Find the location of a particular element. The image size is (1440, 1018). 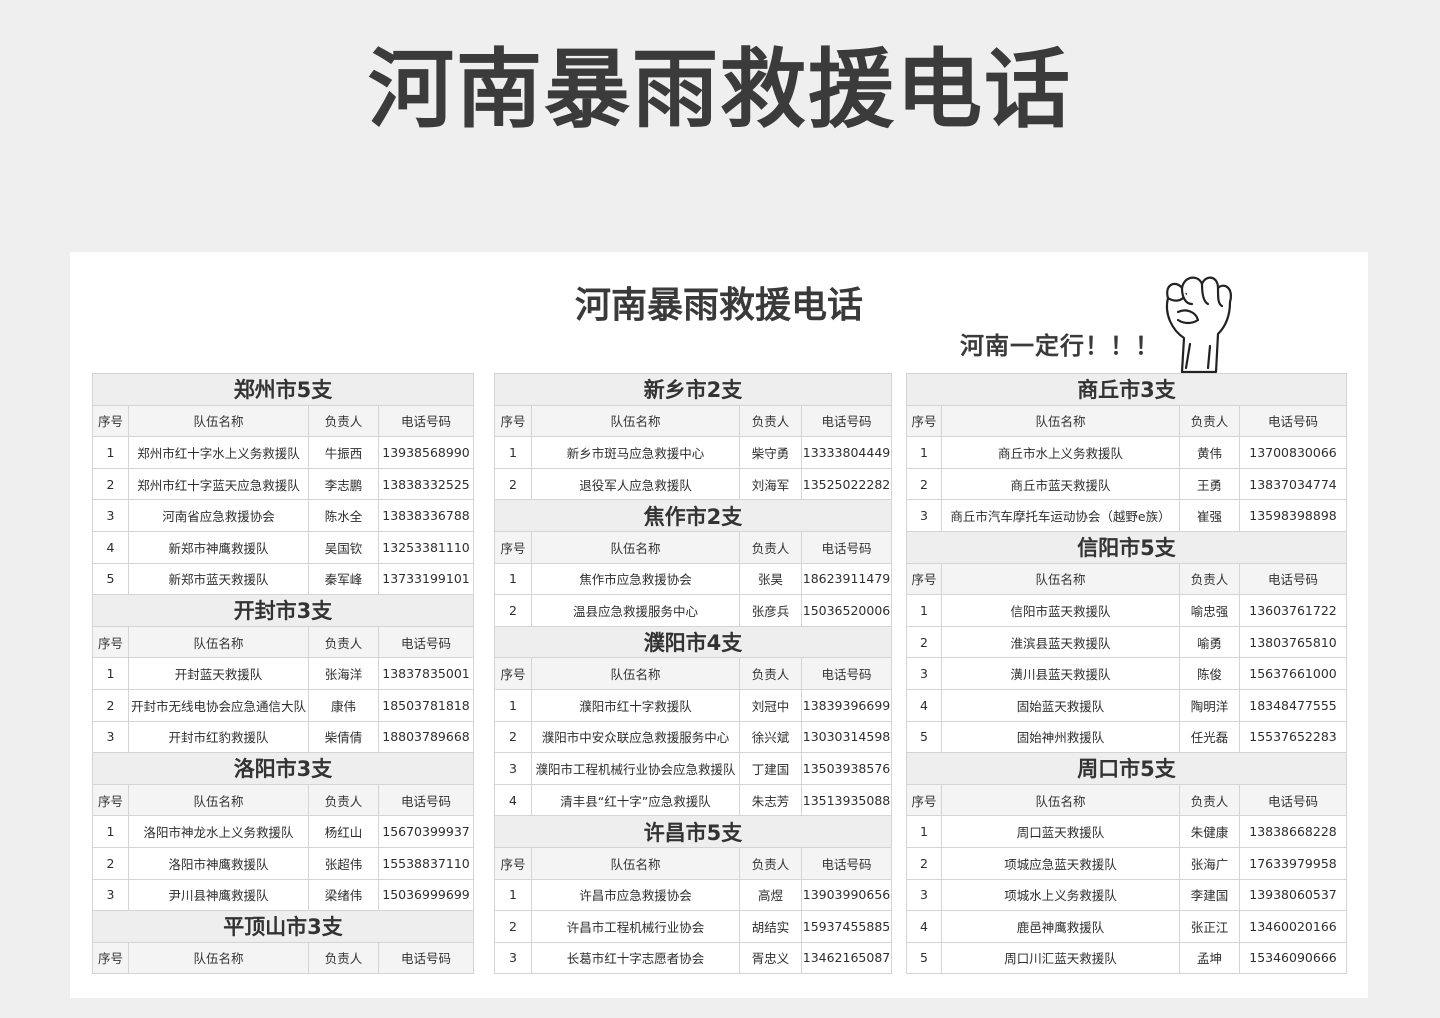

row-phone: 13733199101 is located at coordinates (426, 579).